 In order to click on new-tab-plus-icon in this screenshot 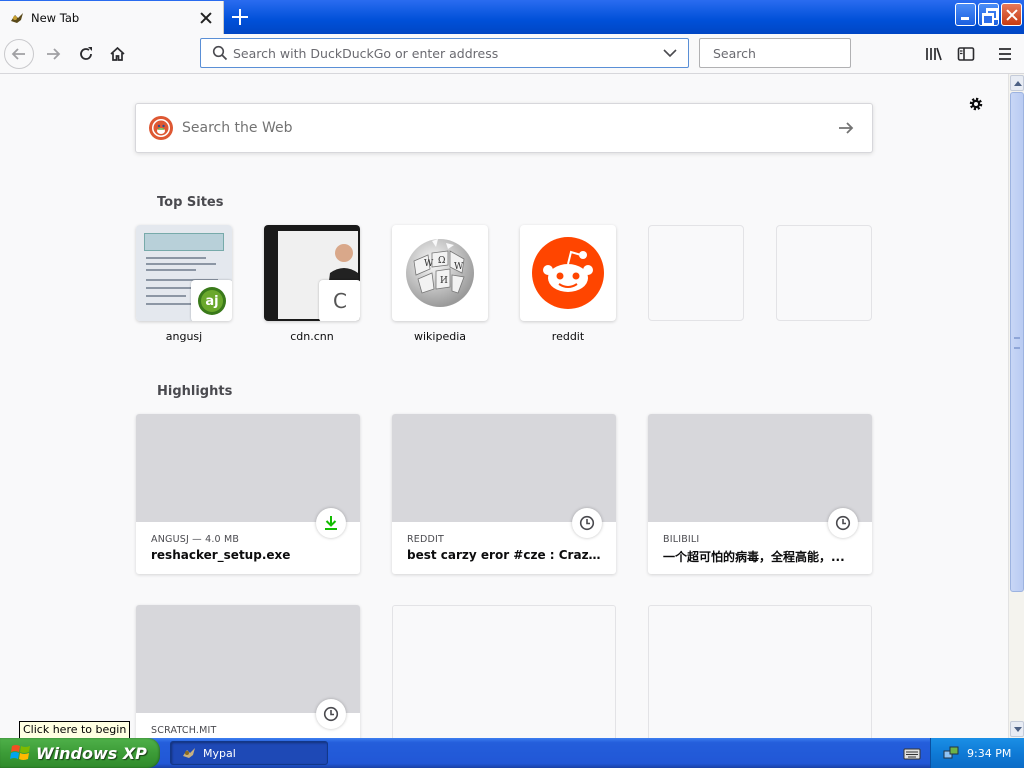, I will do `click(240, 17)`.